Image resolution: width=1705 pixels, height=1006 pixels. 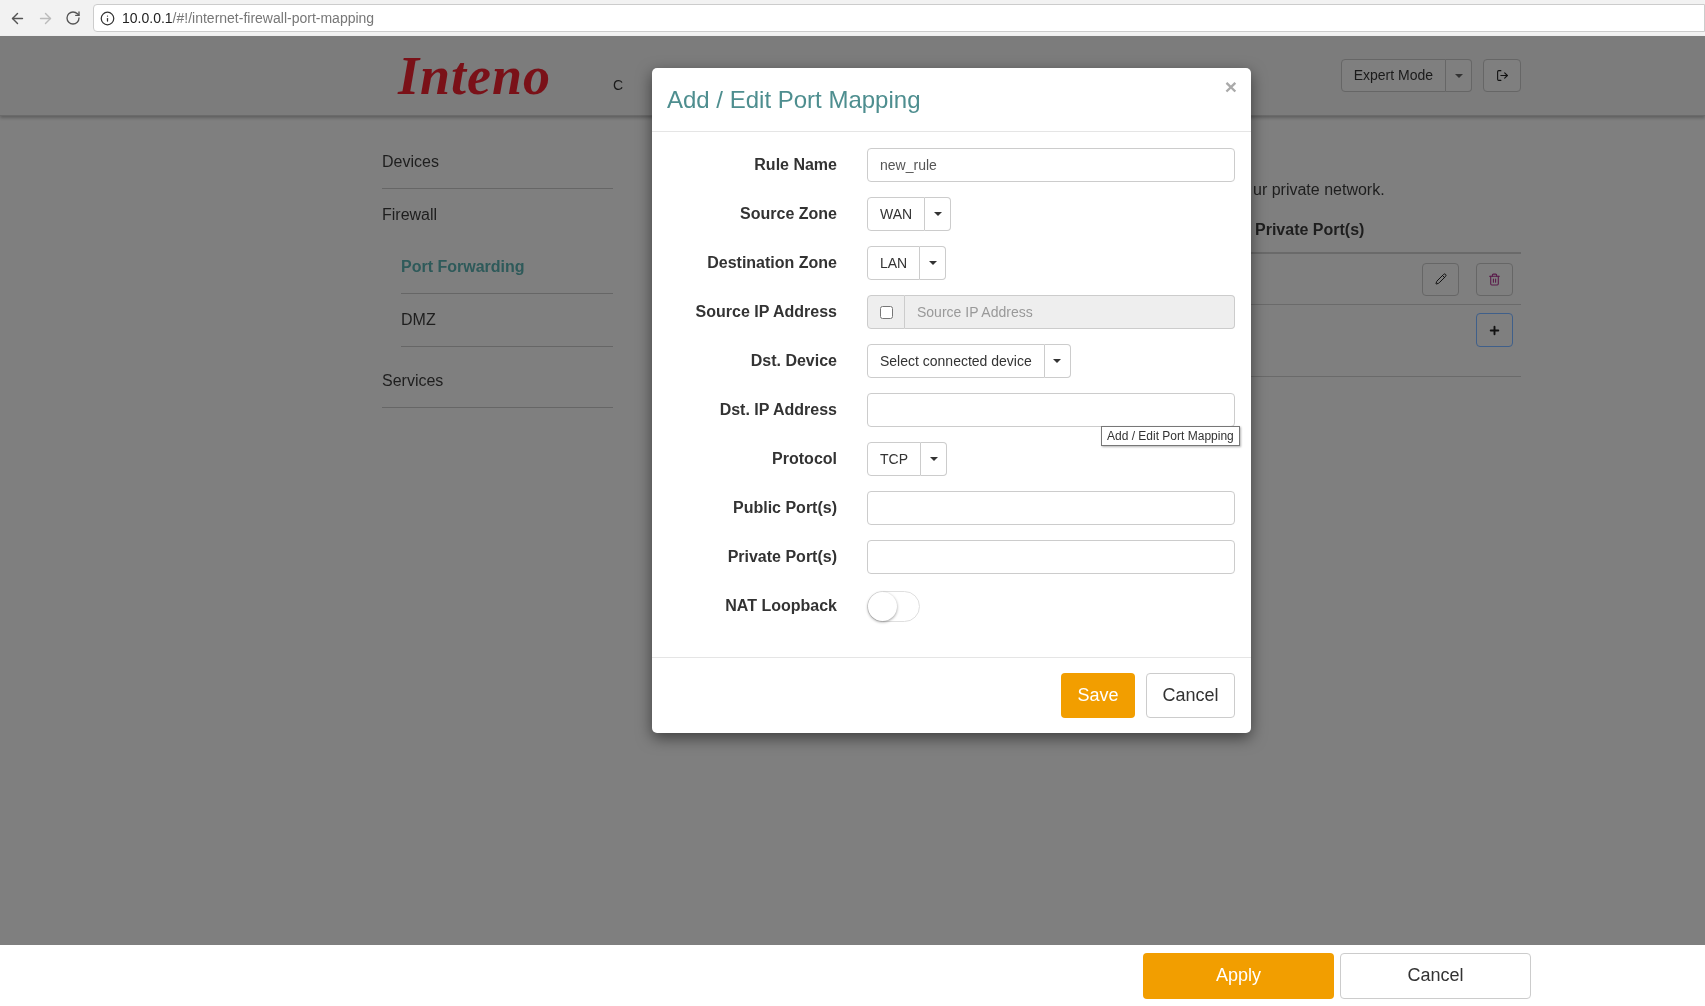 What do you see at coordinates (784, 508) in the screenshot?
I see `field-label: Public Port(s)` at bounding box center [784, 508].